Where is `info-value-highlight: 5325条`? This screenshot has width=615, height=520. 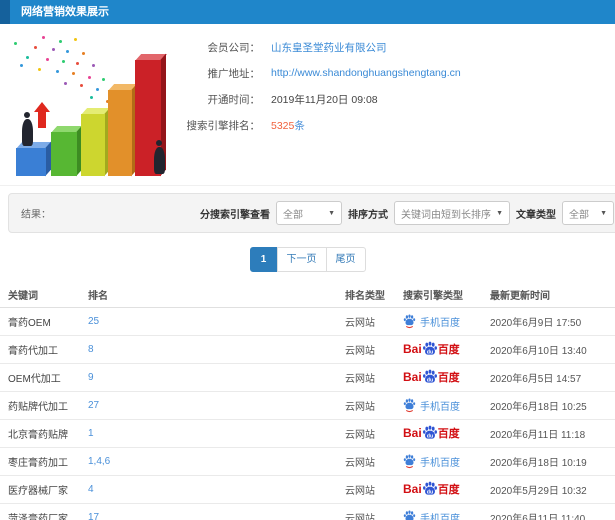 info-value-highlight: 5325条 is located at coordinates (288, 125).